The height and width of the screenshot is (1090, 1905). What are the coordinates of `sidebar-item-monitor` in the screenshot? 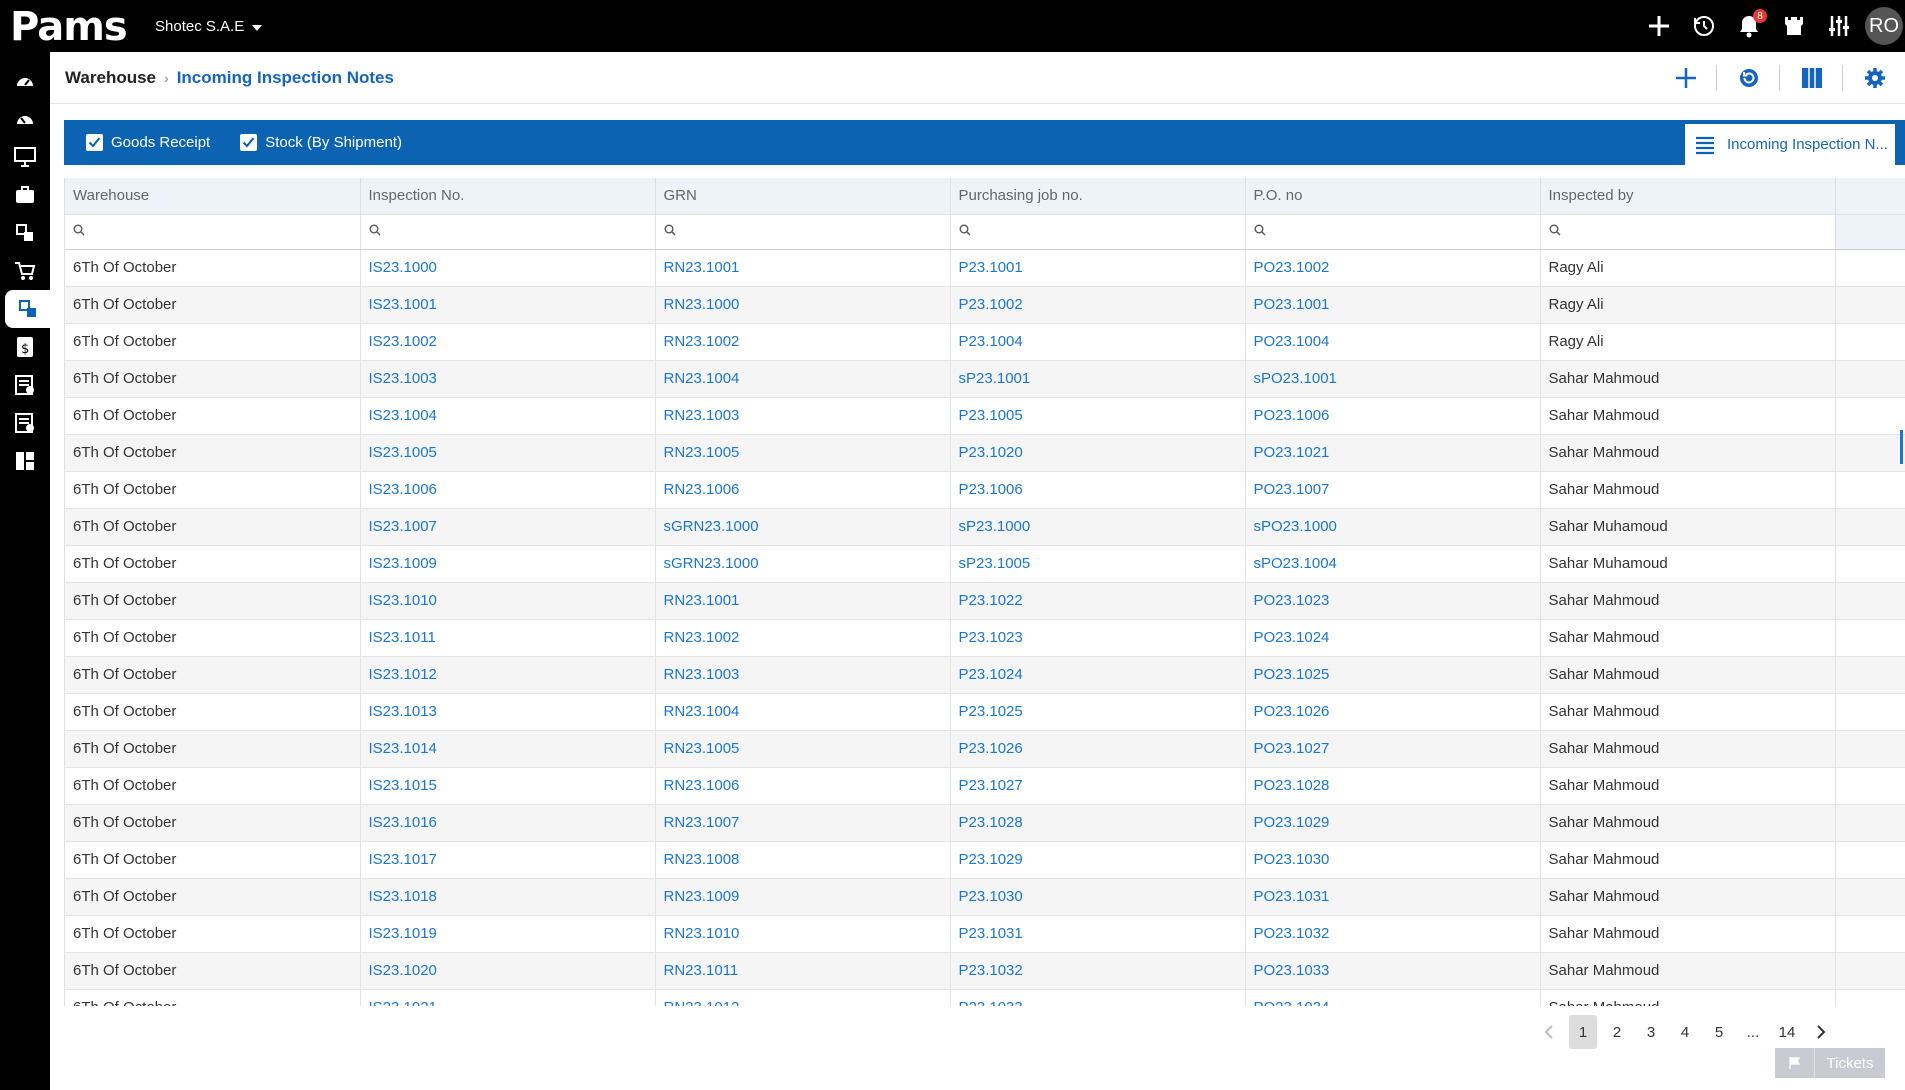 It's located at (25, 157).